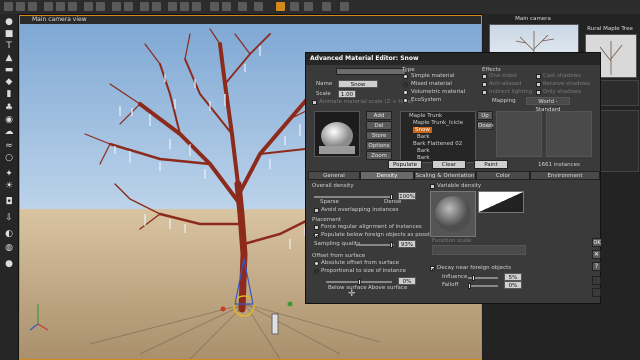 This screenshot has width=640, height=360. Describe the element at coordinates (9, 248) in the screenshot. I see `object-library-icon: ◍` at that location.